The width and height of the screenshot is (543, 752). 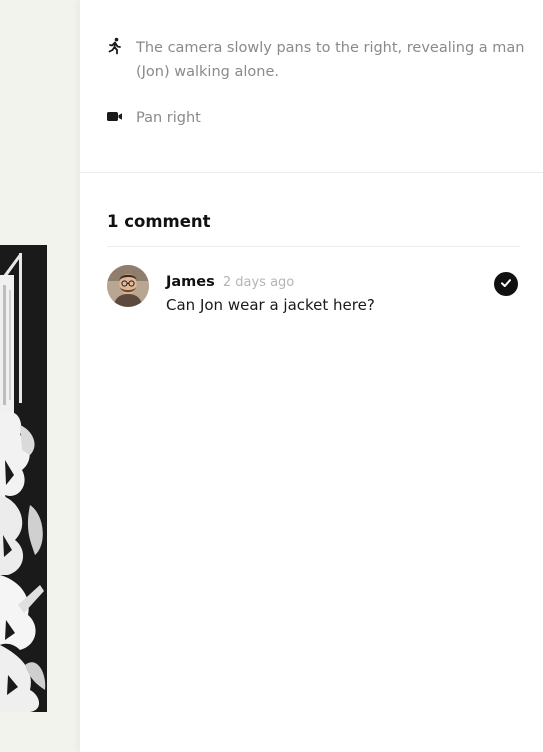 What do you see at coordinates (258, 282) in the screenshot?
I see `comment-timestamp: 2 days ago` at bounding box center [258, 282].